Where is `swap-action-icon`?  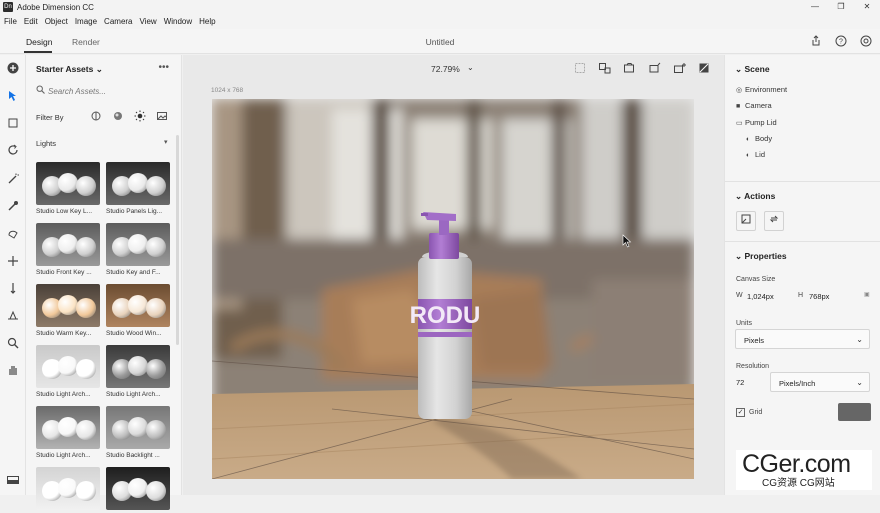 swap-action-icon is located at coordinates (774, 221).